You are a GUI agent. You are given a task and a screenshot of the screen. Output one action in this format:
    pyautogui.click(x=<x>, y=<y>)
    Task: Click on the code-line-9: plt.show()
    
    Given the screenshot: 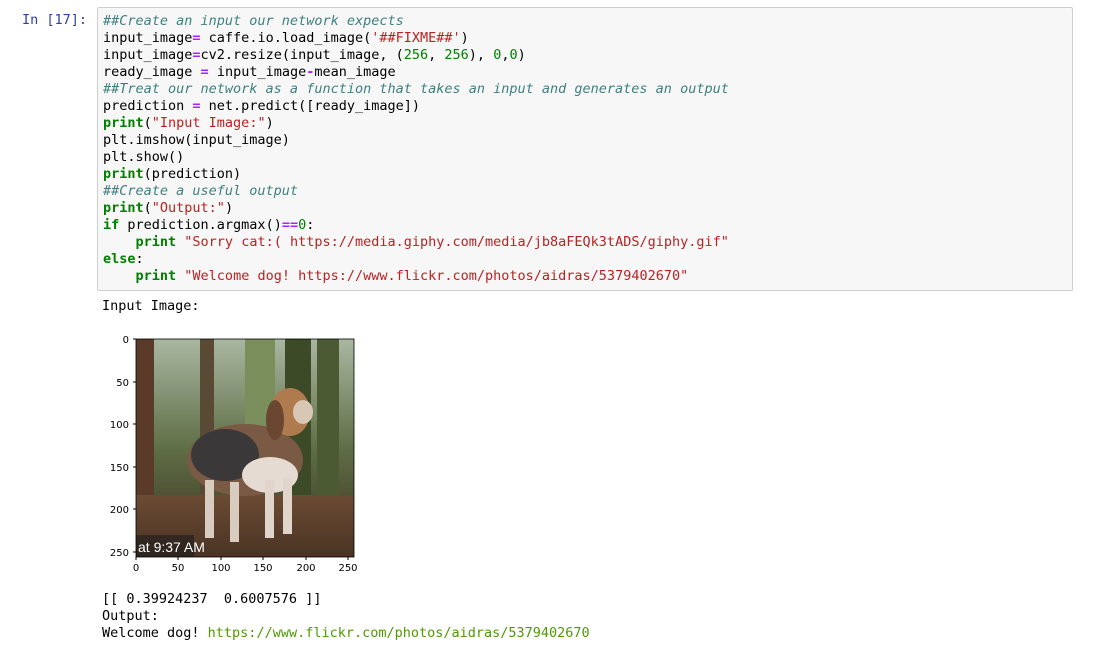 What is the action you would take?
    pyautogui.click(x=144, y=157)
    